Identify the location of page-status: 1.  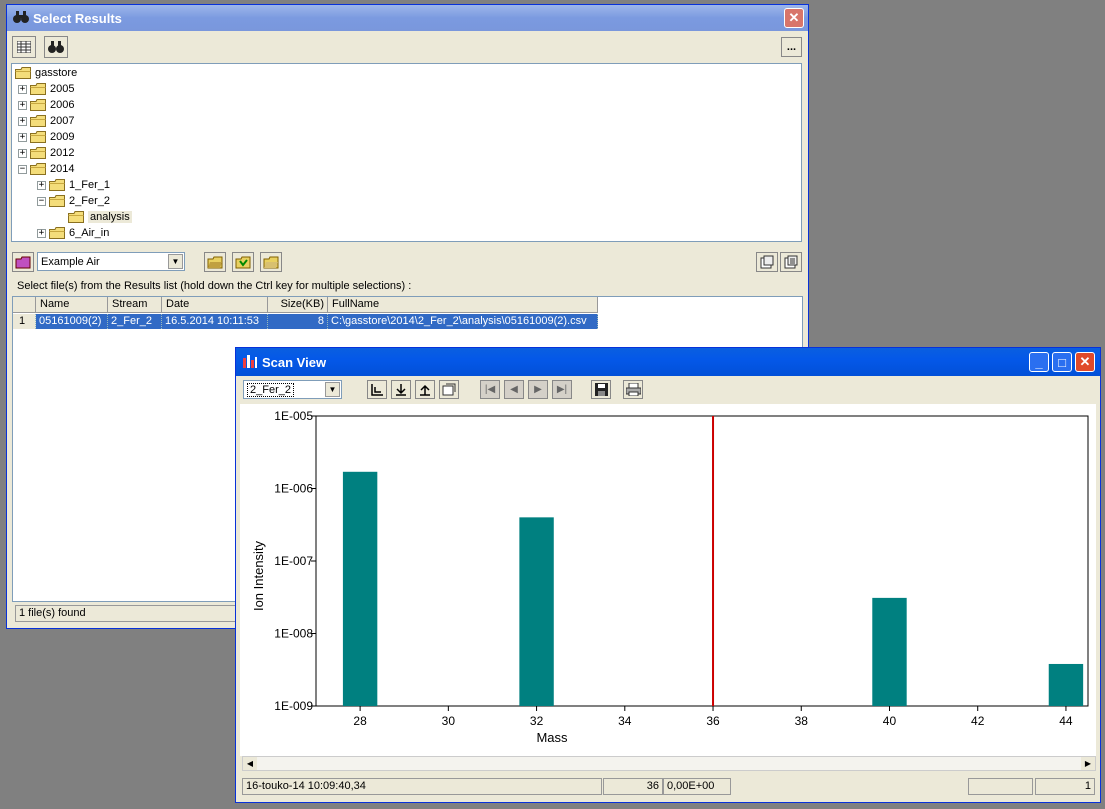
(1065, 786).